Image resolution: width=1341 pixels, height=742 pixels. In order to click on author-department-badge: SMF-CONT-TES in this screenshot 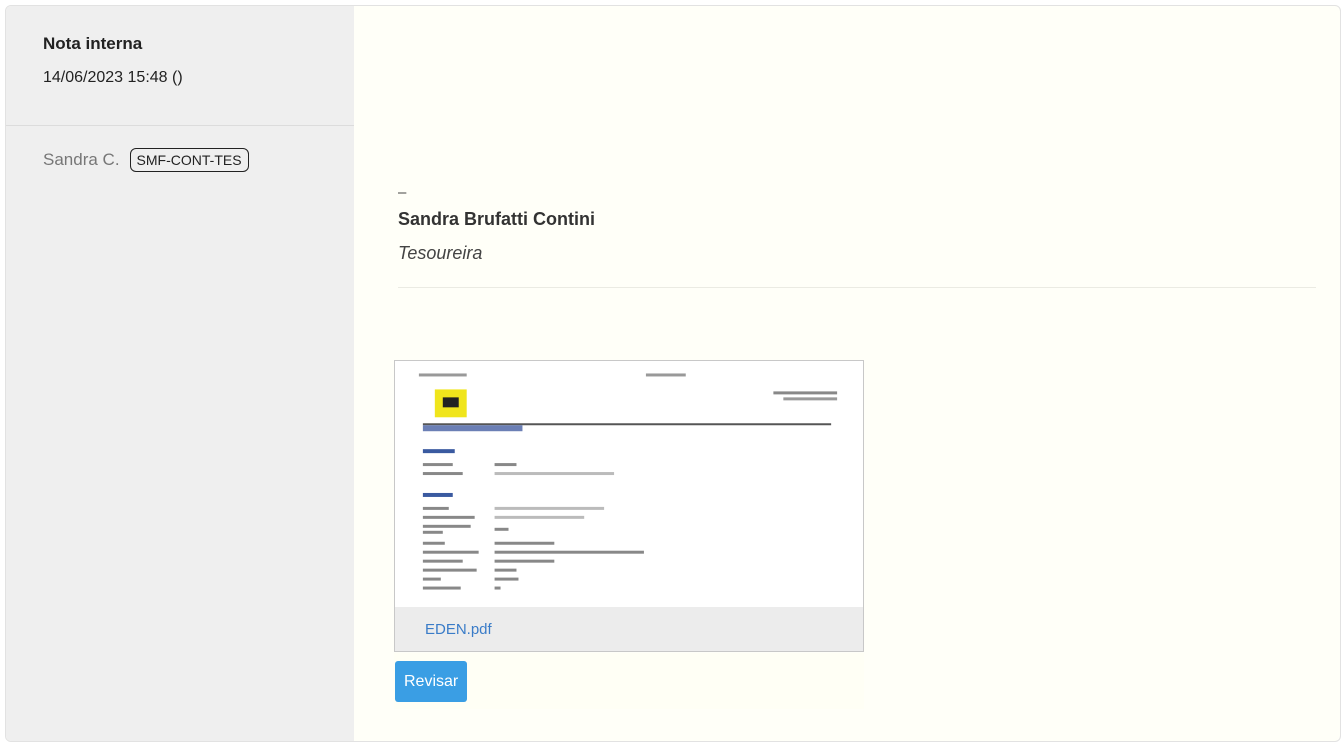, I will do `click(189, 160)`.